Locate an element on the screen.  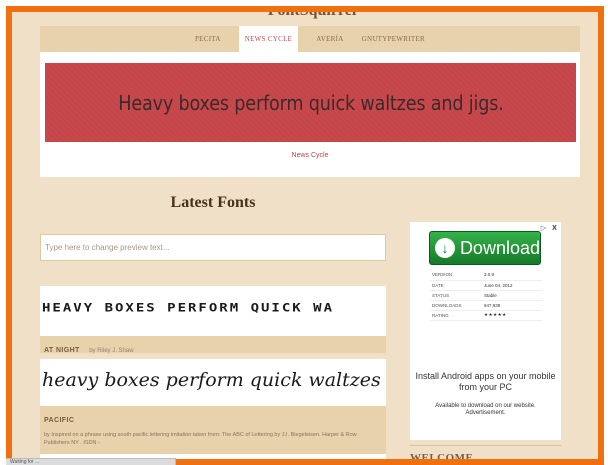
table-row: RATING ★★★★★ is located at coordinates (486, 315).